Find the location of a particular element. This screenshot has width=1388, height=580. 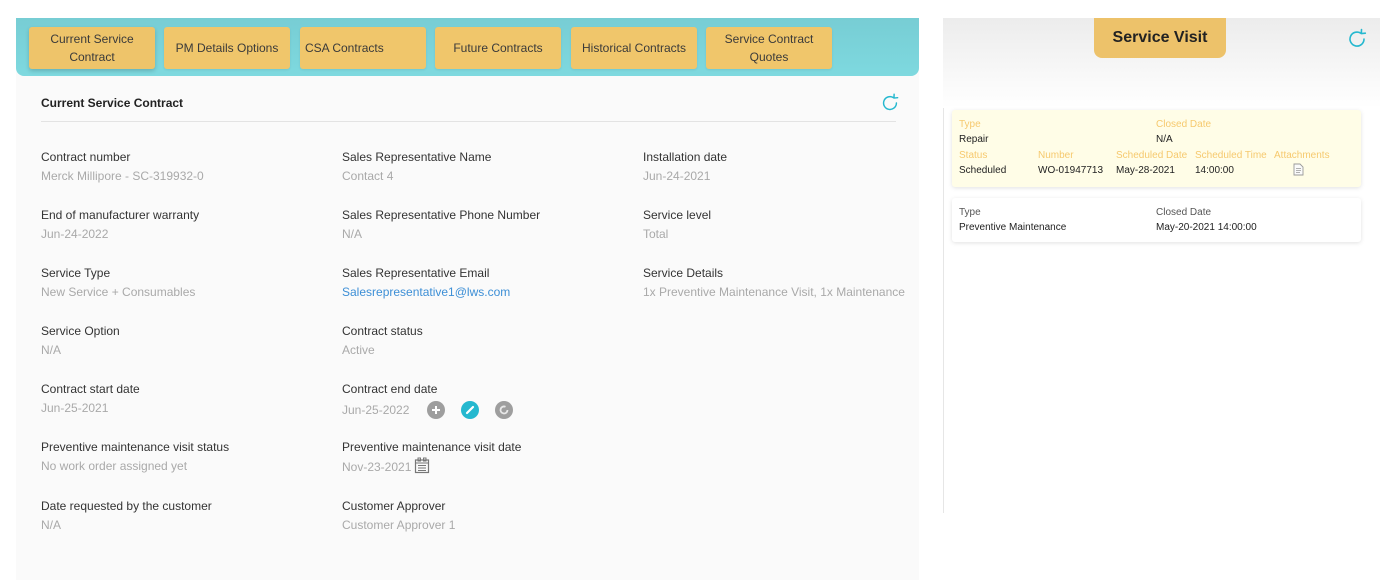

attachments-label: Attachments is located at coordinates (1302, 155).